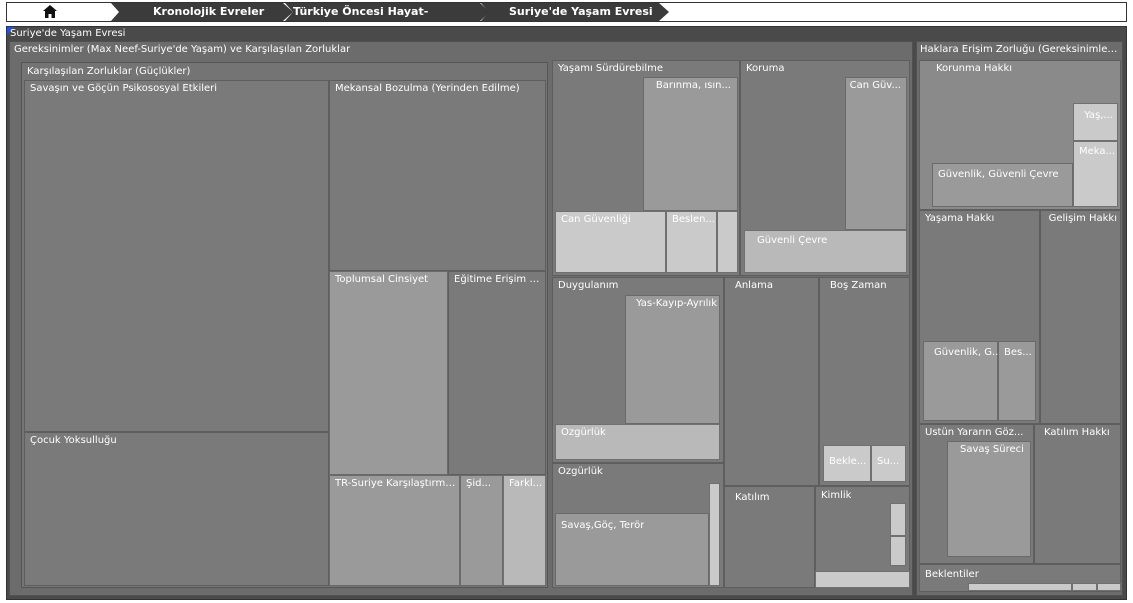 The height and width of the screenshot is (603, 1133). Describe the element at coordinates (1020, 587) in the screenshot. I see `cell-beklentiler-a` at that location.